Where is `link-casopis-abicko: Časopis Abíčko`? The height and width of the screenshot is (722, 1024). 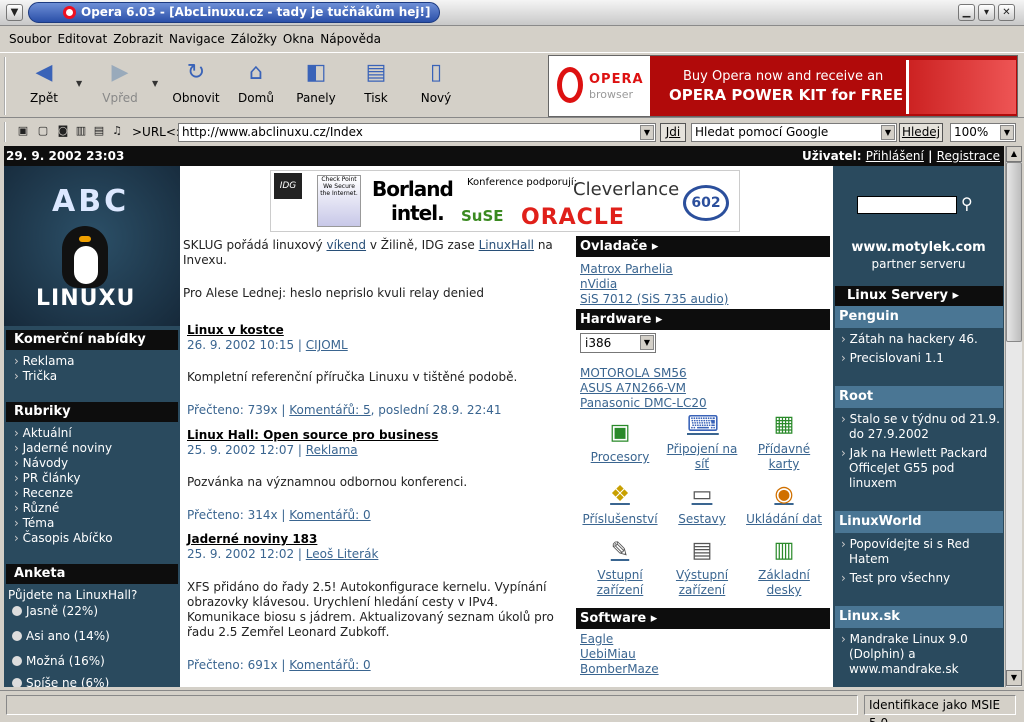
link-casopis-abicko: Časopis Abíčko is located at coordinates (63, 538).